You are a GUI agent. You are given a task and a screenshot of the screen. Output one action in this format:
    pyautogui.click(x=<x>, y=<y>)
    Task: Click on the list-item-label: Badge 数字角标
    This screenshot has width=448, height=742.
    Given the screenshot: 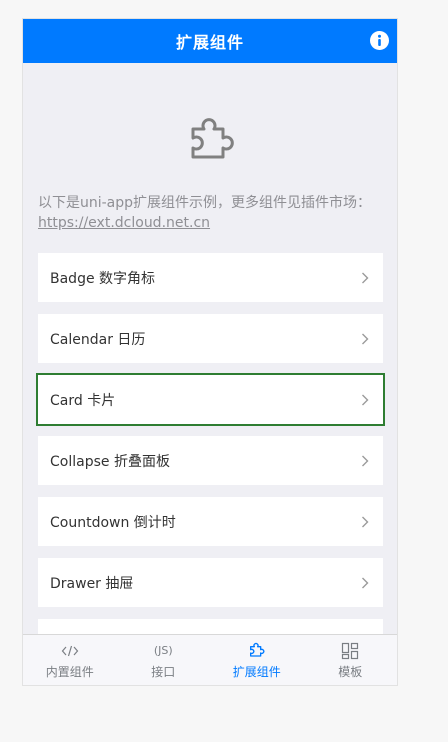 What is the action you would take?
    pyautogui.click(x=103, y=278)
    